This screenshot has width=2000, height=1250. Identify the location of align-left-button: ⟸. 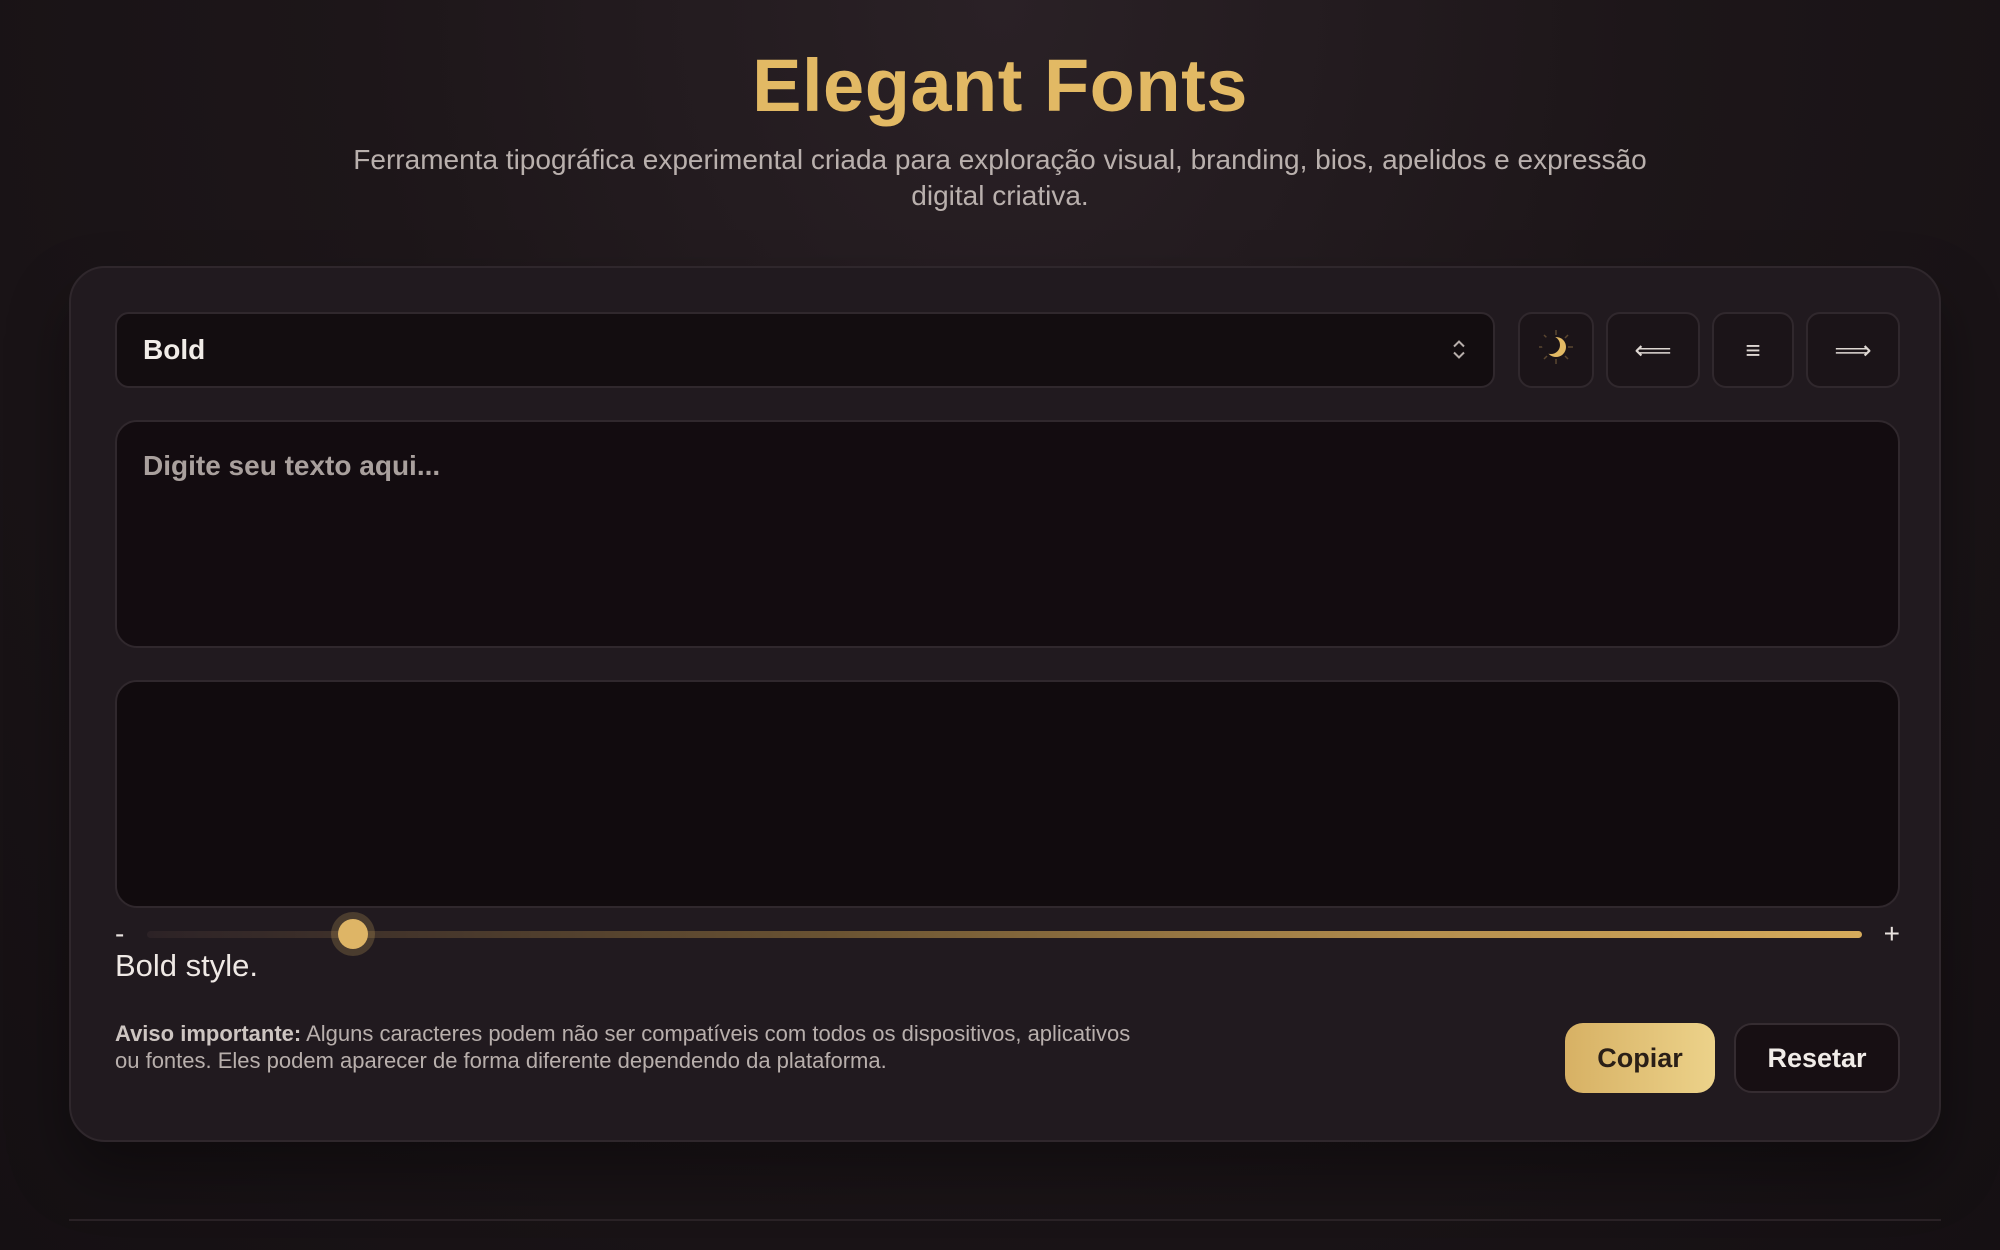
(1653, 350).